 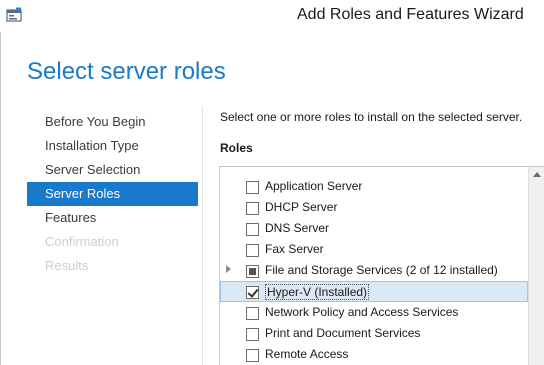 I want to click on role-row-fax-server: Fax Server, so click(x=374, y=249).